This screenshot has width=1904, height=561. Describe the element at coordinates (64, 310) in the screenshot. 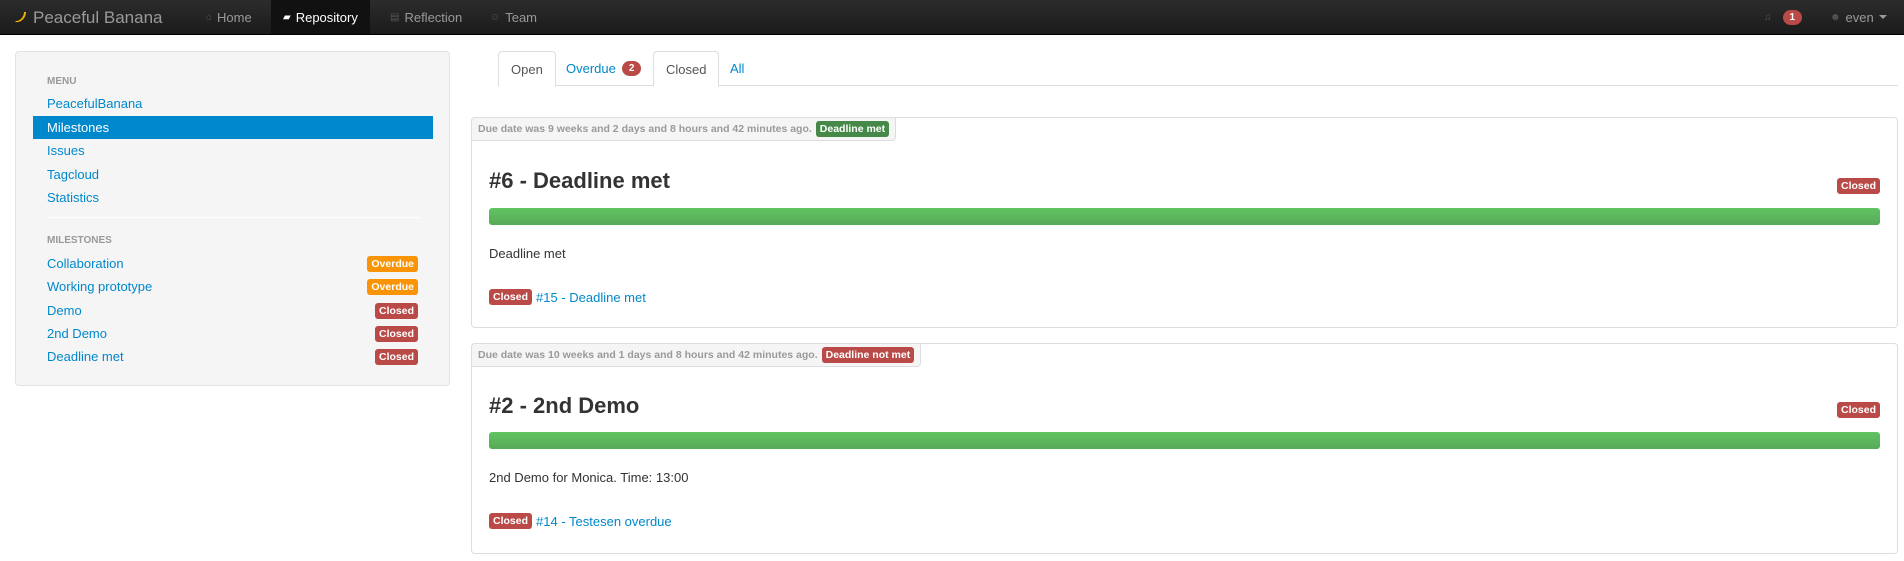

I see `milestone-label: Demo` at that location.